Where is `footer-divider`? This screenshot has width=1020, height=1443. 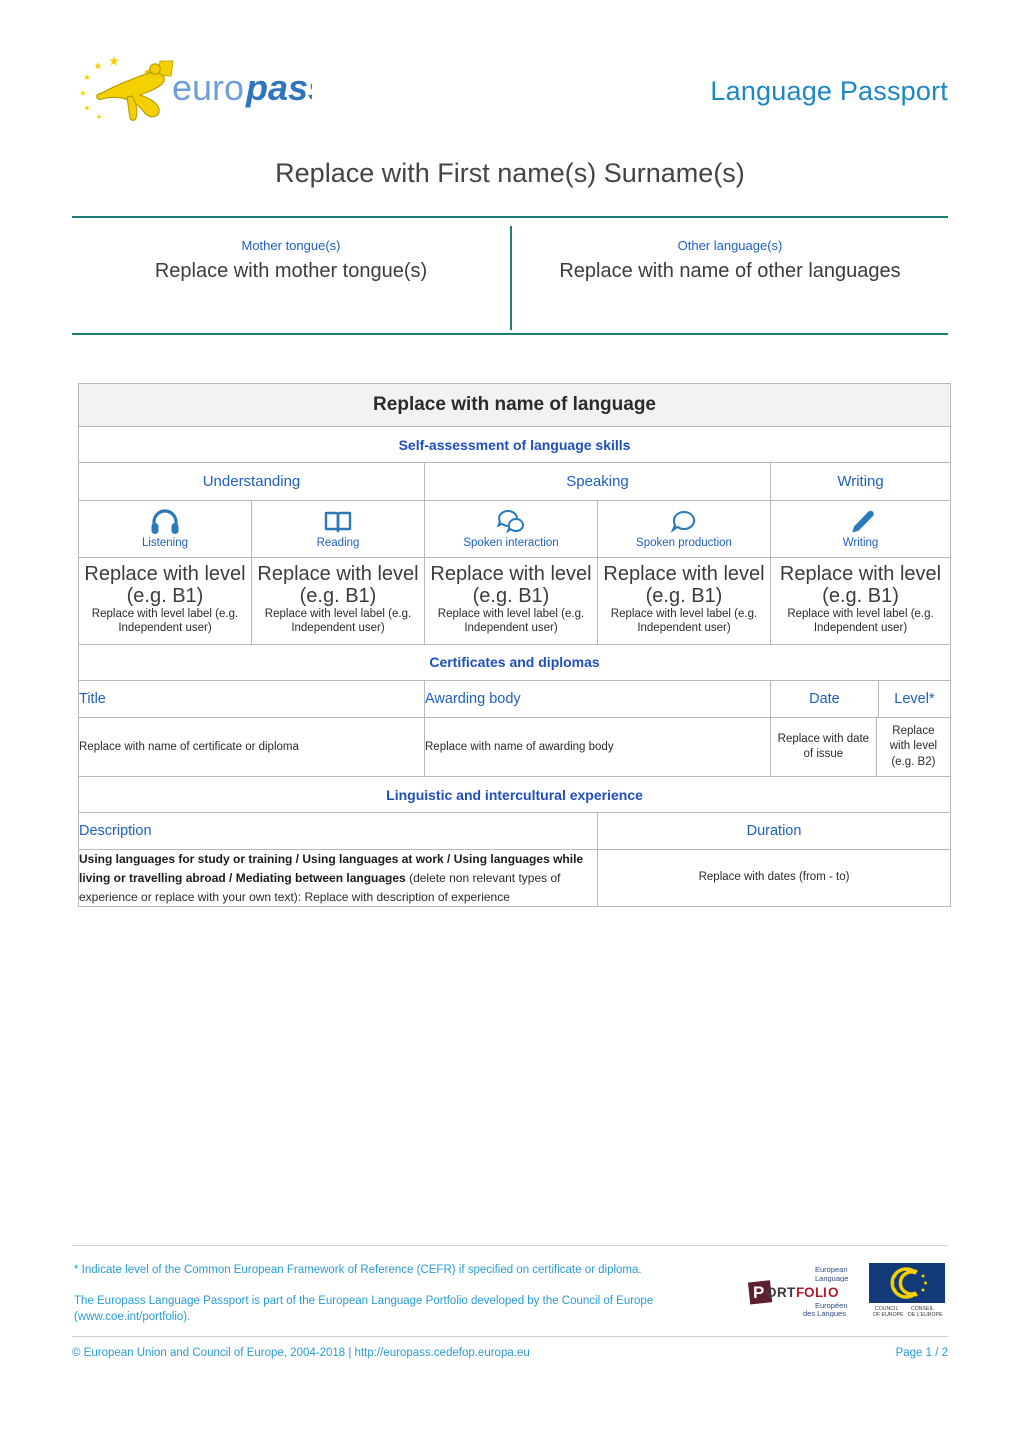
footer-divider is located at coordinates (510, 1245).